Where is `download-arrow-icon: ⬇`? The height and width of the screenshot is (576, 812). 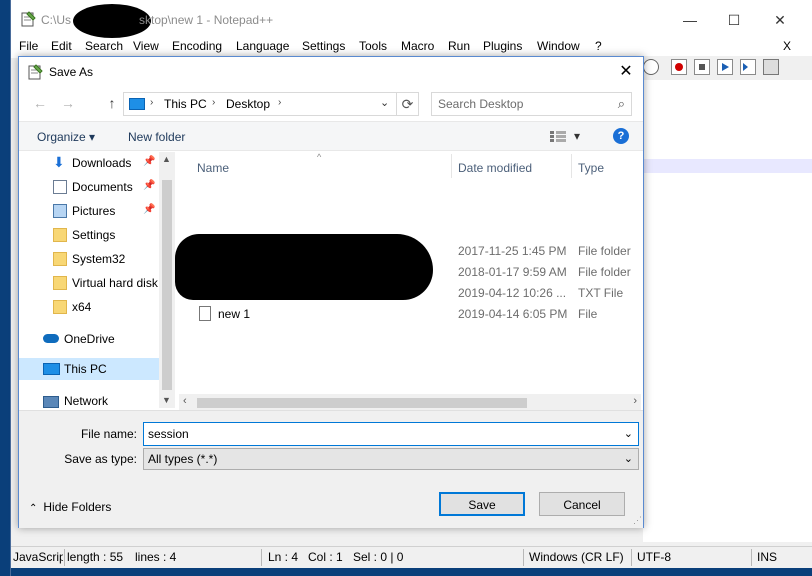 download-arrow-icon: ⬇ is located at coordinates (59, 162).